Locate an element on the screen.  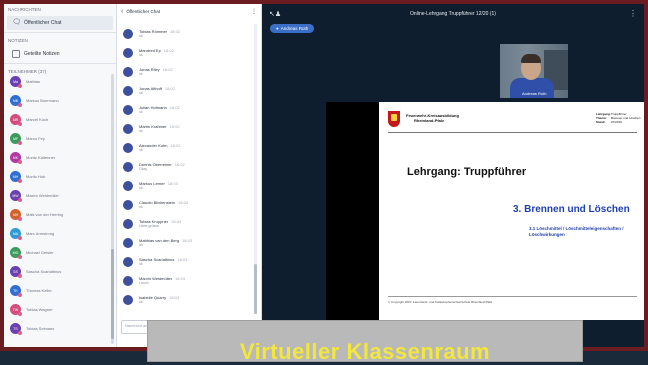
overlay-banner: Virtueller Klassenraum is located at coordinates (365, 342).